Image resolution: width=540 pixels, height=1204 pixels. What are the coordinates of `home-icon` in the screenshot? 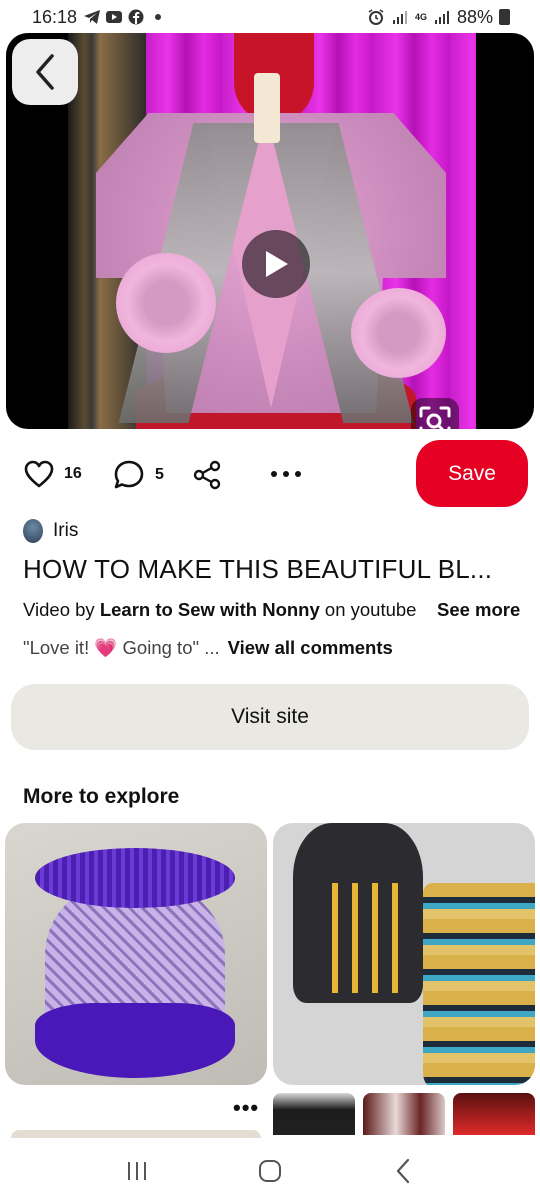 It's located at (269, 1171).